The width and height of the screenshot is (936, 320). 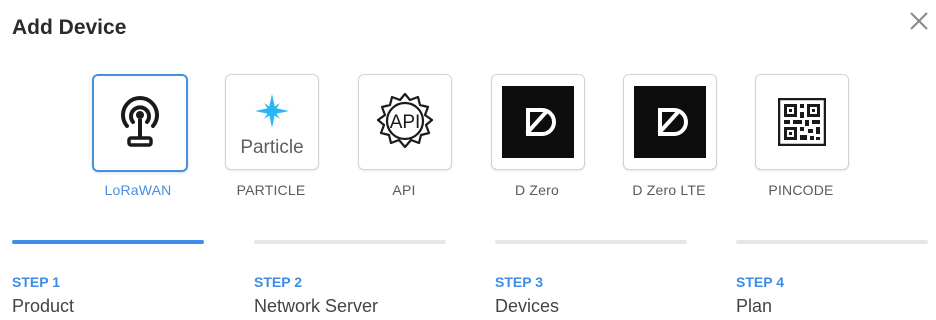 I want to click on step-number: STEP 3, so click(x=519, y=282).